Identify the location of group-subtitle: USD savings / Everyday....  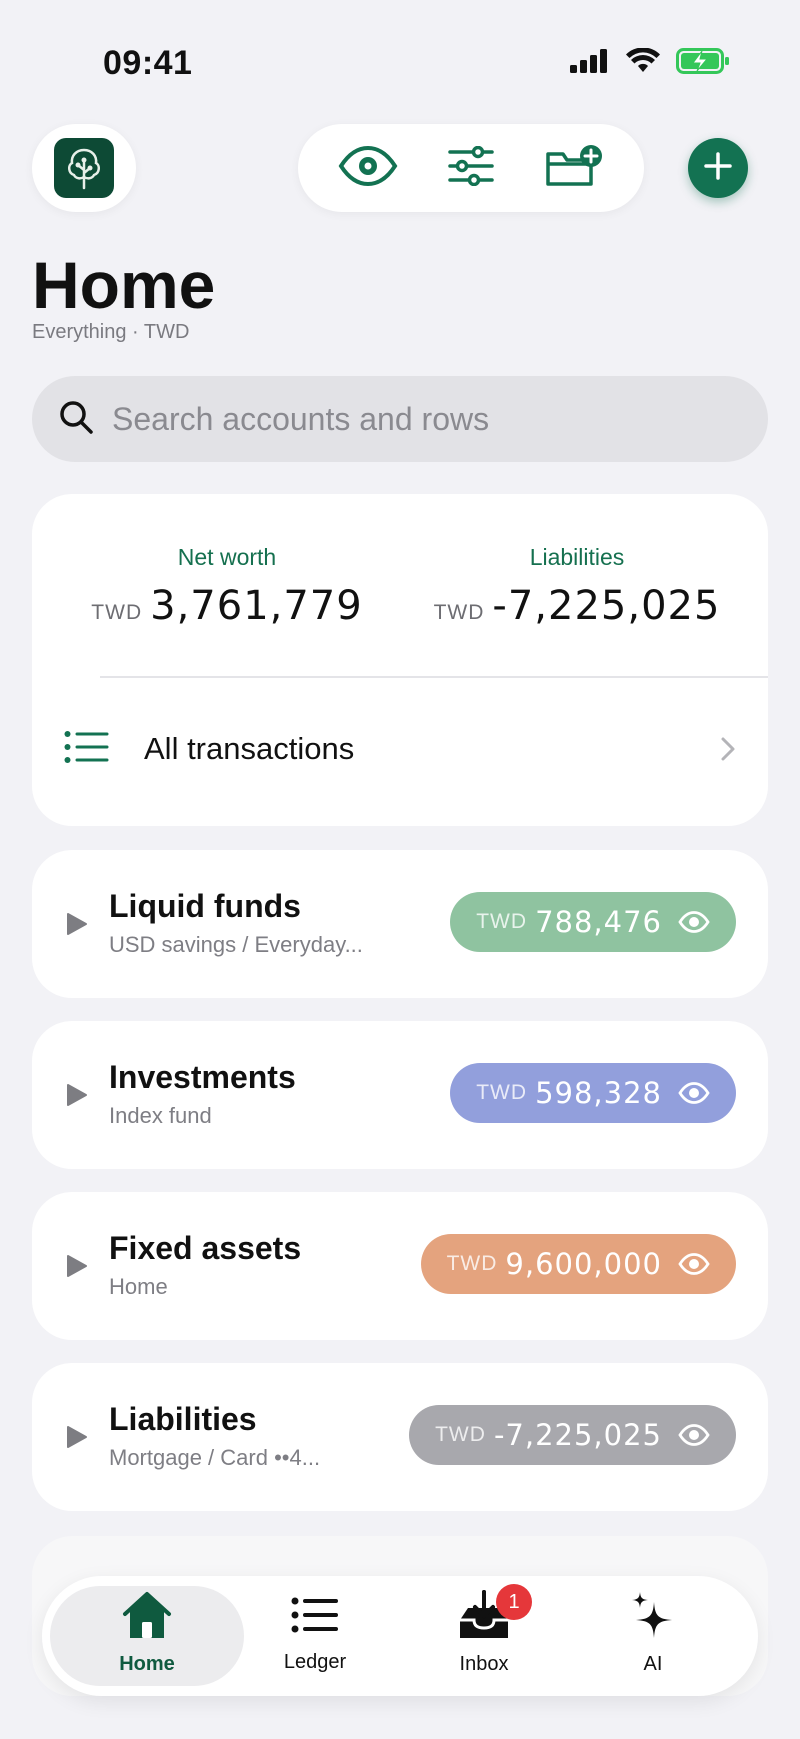
(236, 944).